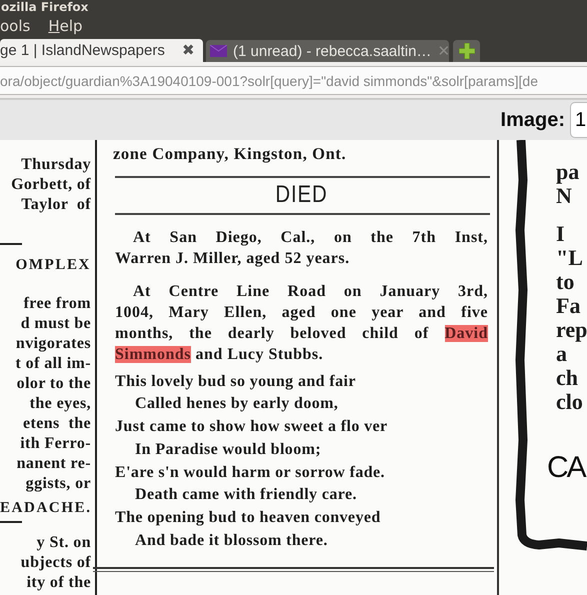  I want to click on poem-line: In Paradise would bloom;, so click(228, 450).